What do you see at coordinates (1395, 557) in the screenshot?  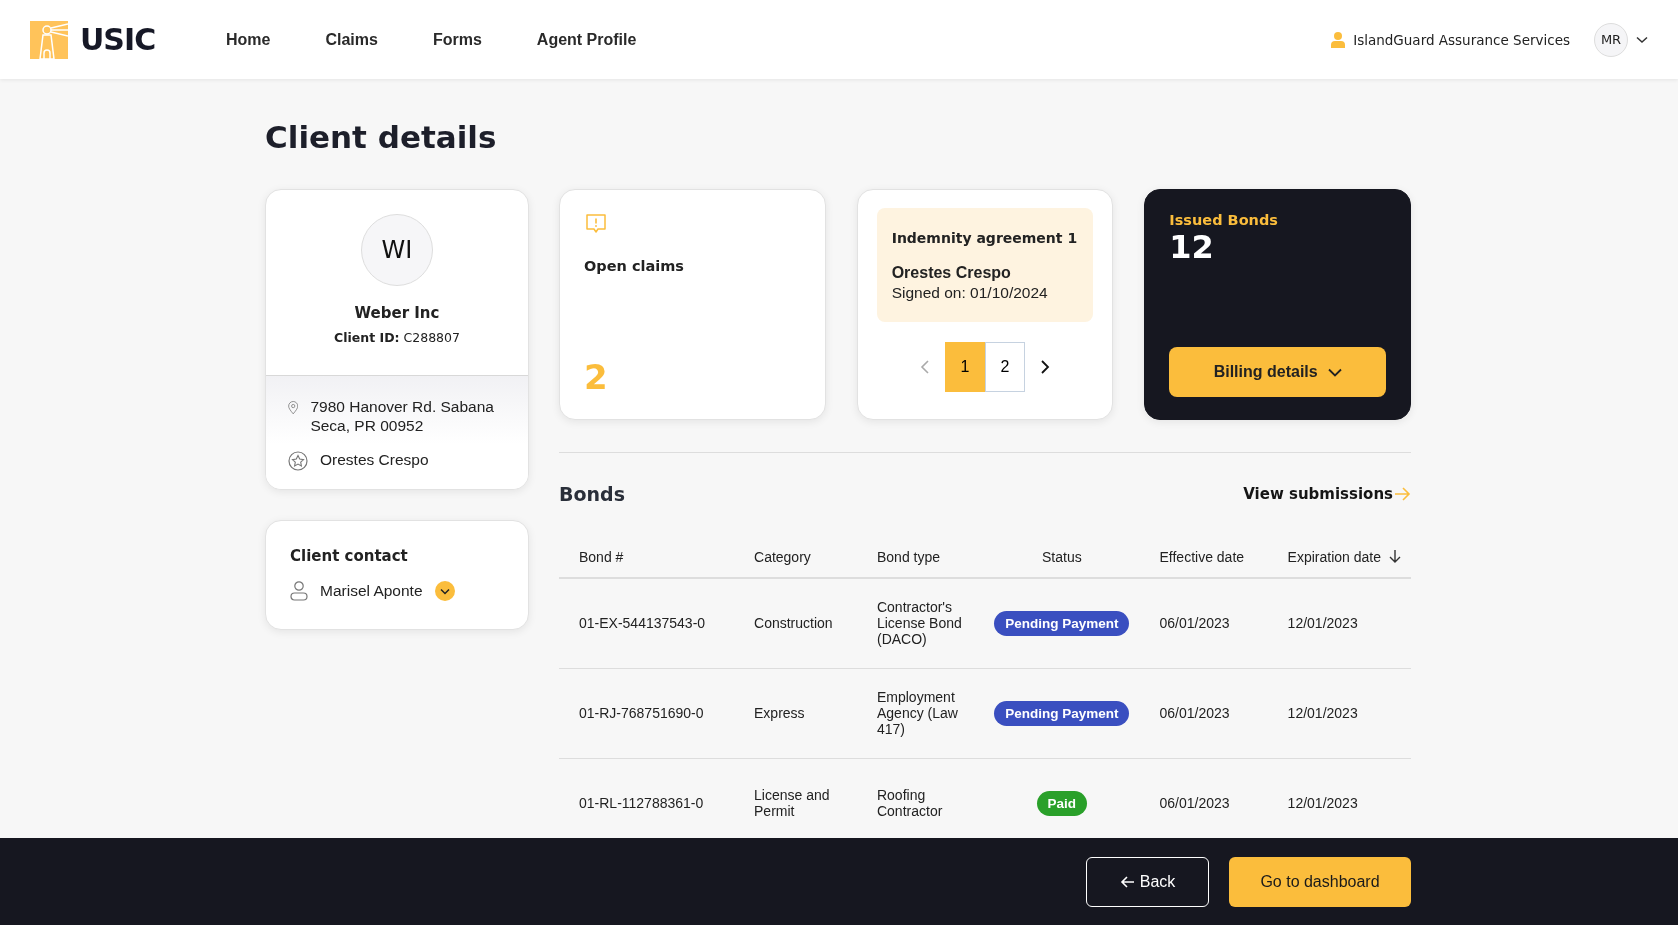 I see `sort-arrow-icon` at bounding box center [1395, 557].